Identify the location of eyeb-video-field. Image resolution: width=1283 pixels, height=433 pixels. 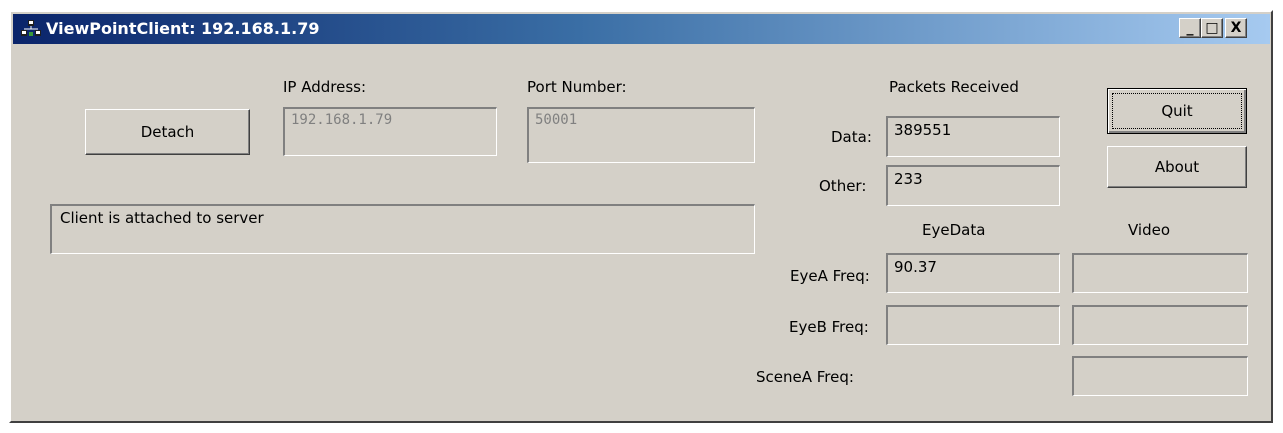
(1160, 325).